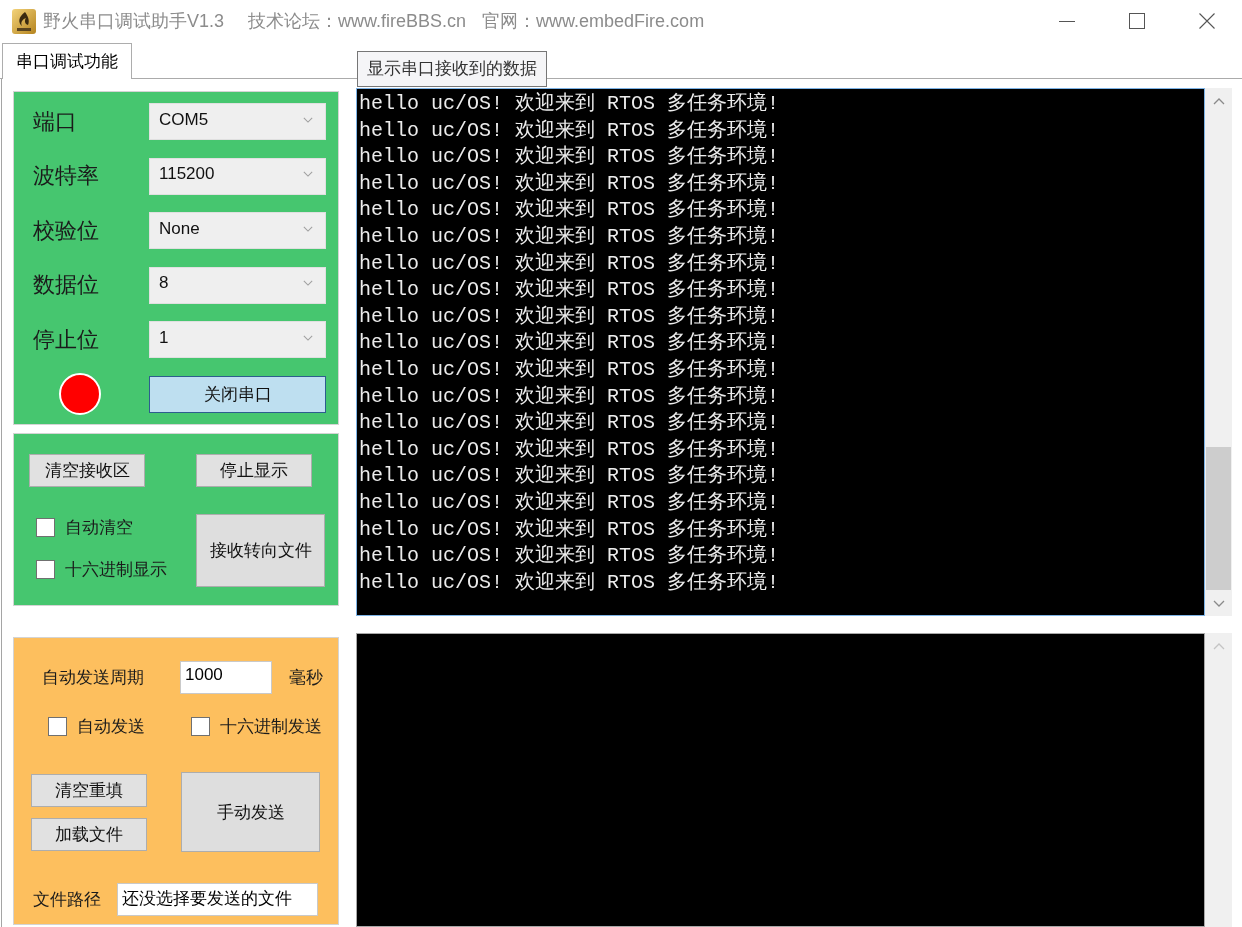 Image resolution: width=1242 pixels, height=927 pixels. Describe the element at coordinates (89, 834) in the screenshot. I see `load-file-button: 加载文件` at that location.